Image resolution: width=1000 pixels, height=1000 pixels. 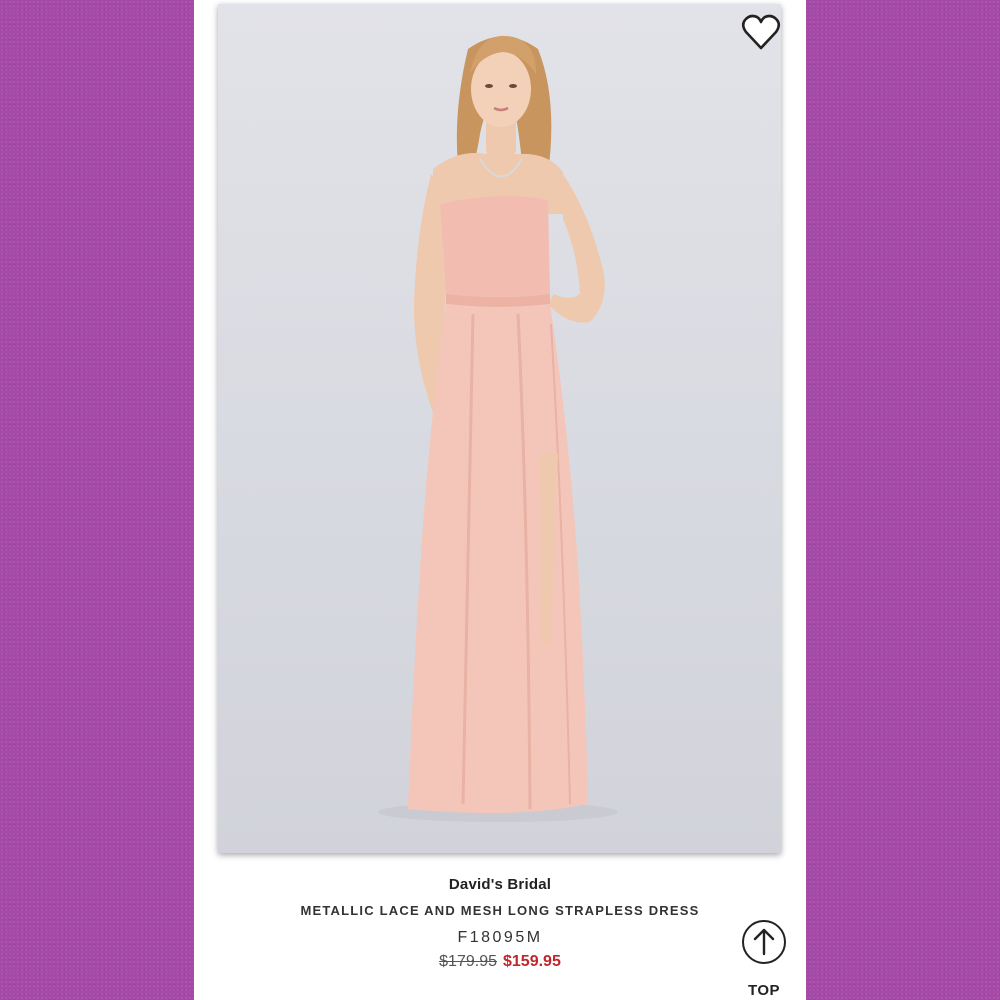 I want to click on back-to-top-button: TOP, so click(x=764, y=960).